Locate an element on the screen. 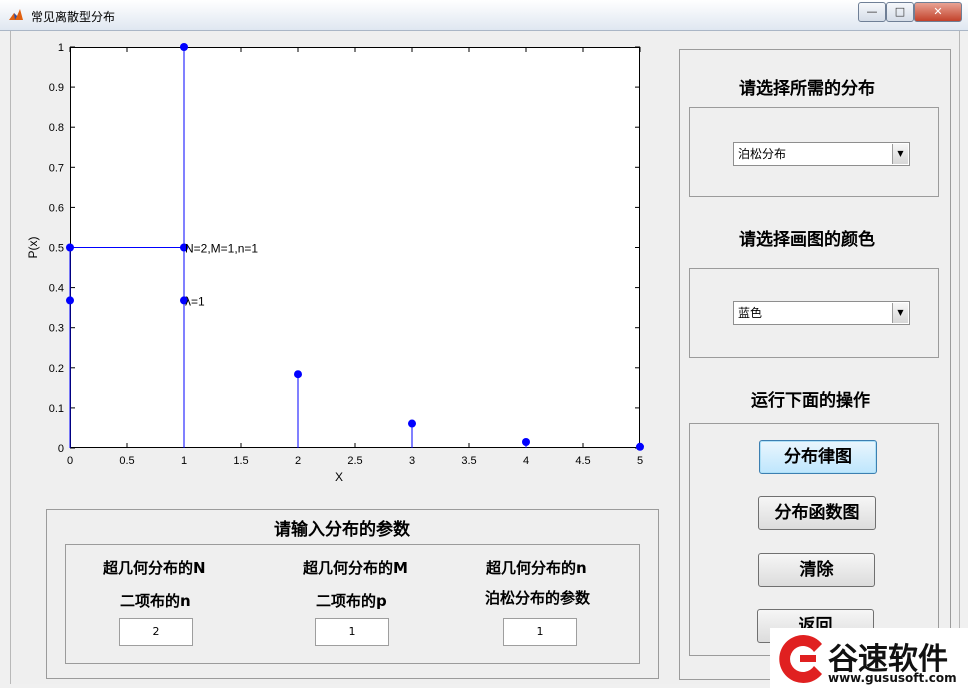  watermark-url: www.gususoft.com is located at coordinates (892, 678).